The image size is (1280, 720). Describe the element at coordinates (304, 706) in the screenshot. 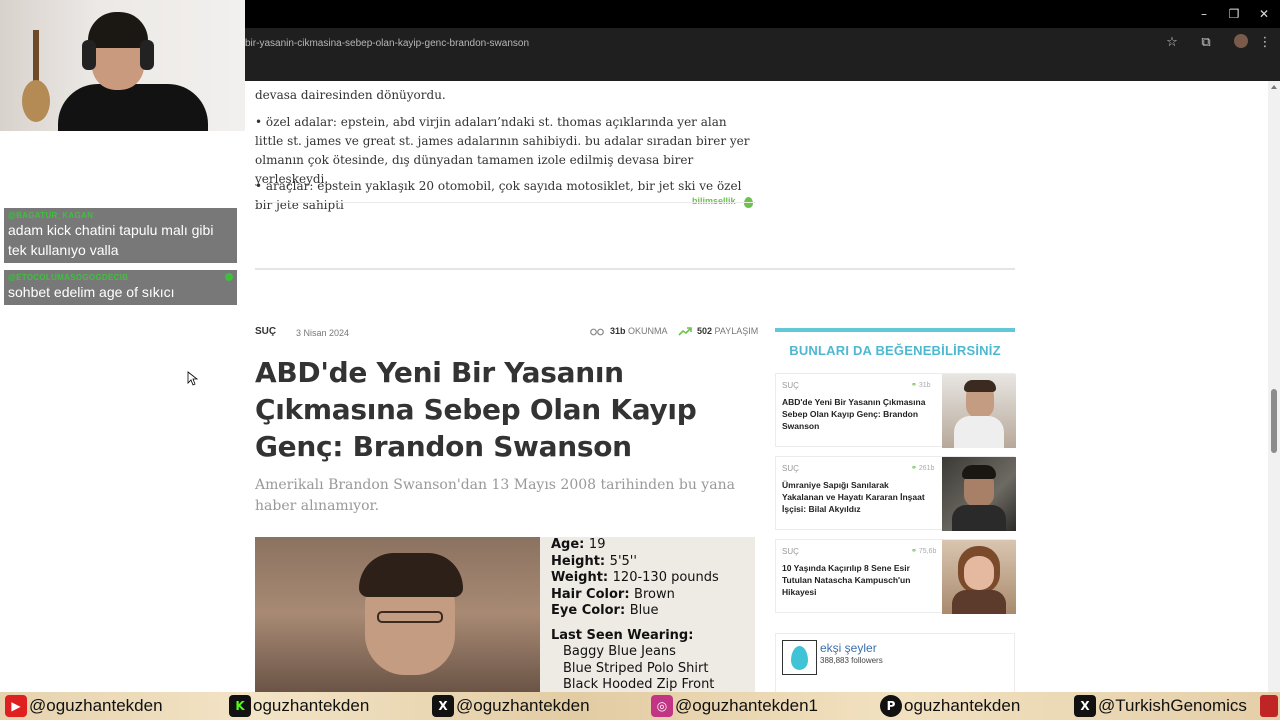

I see `social-kick: K oguzhantekden` at that location.